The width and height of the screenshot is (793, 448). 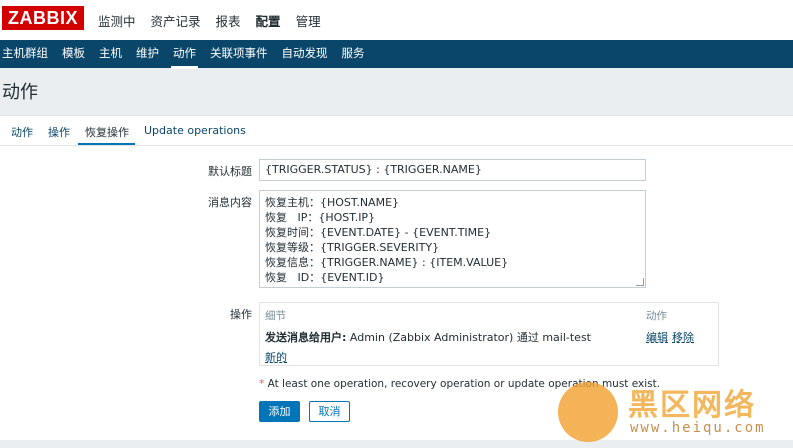 What do you see at coordinates (329, 411) in the screenshot?
I see `cancel-button: 取消` at bounding box center [329, 411].